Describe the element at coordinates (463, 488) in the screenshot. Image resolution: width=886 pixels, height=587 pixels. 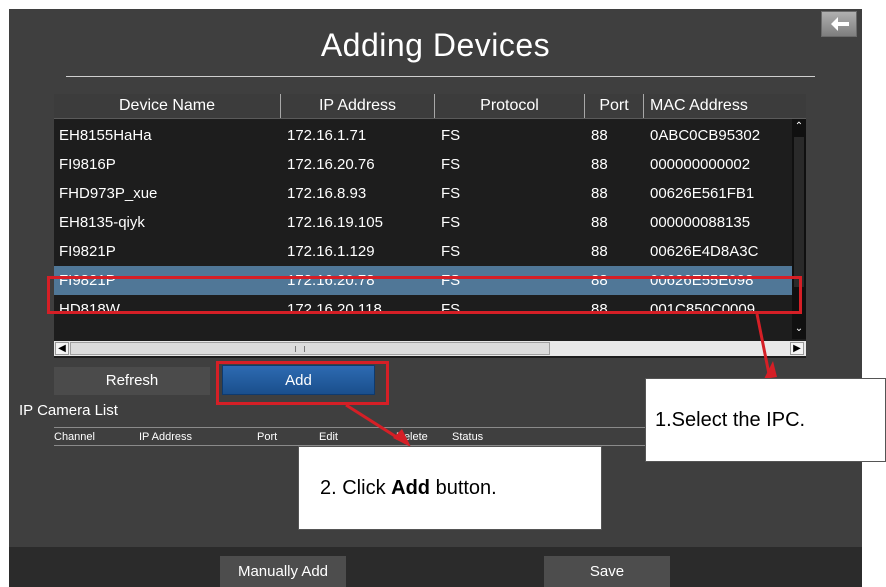
I see `callout-step2-suffix: button.` at that location.